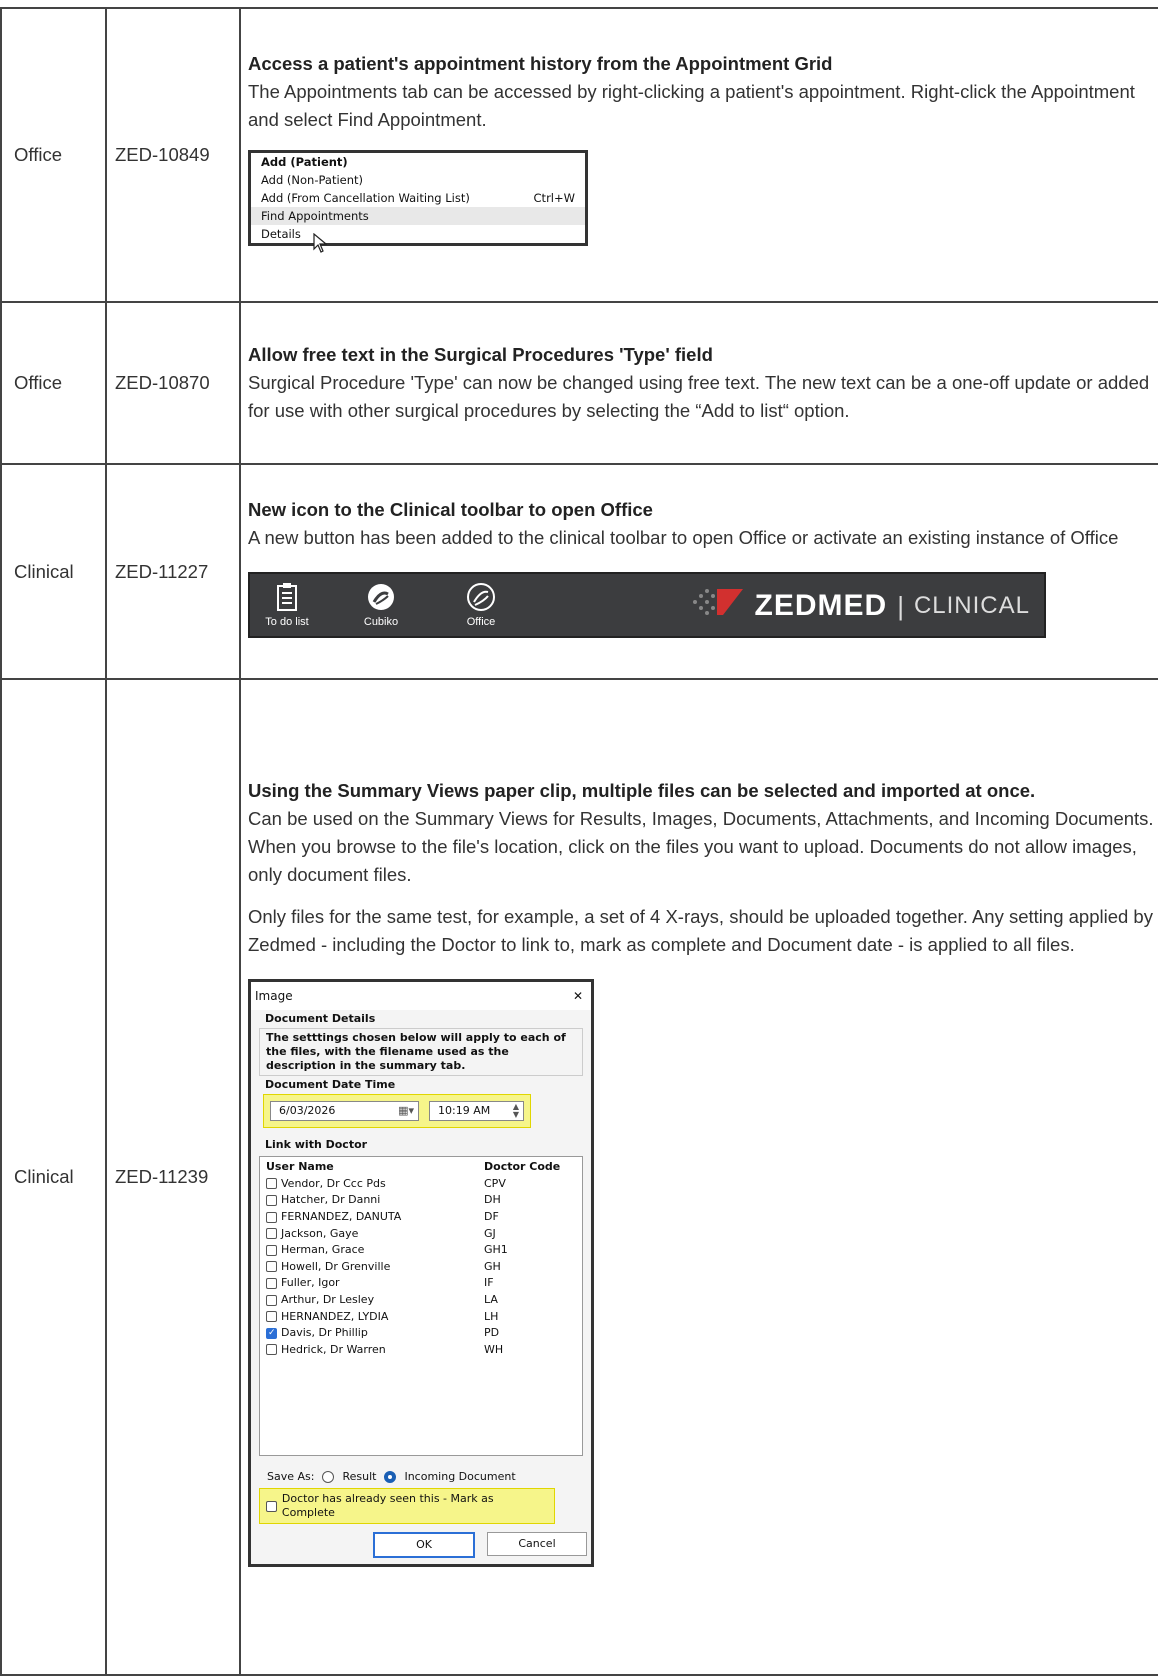 The width and height of the screenshot is (1158, 1676). I want to click on doctor-code: WH, so click(494, 1349).